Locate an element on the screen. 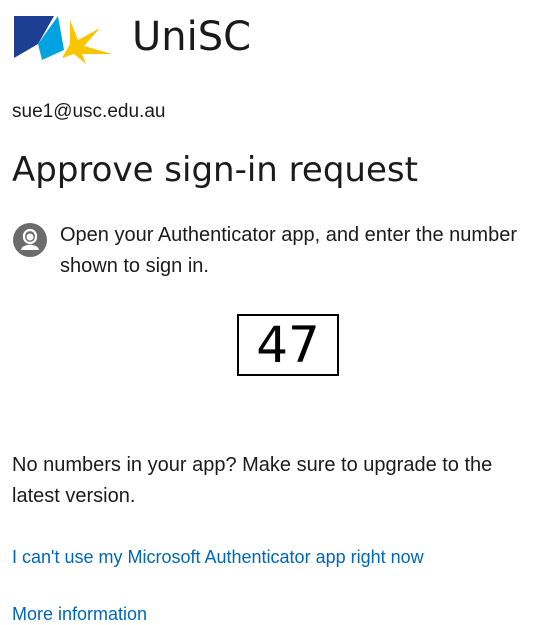 The image size is (544, 625). signed-in-email: sue1@usc.edu.au is located at coordinates (89, 111).